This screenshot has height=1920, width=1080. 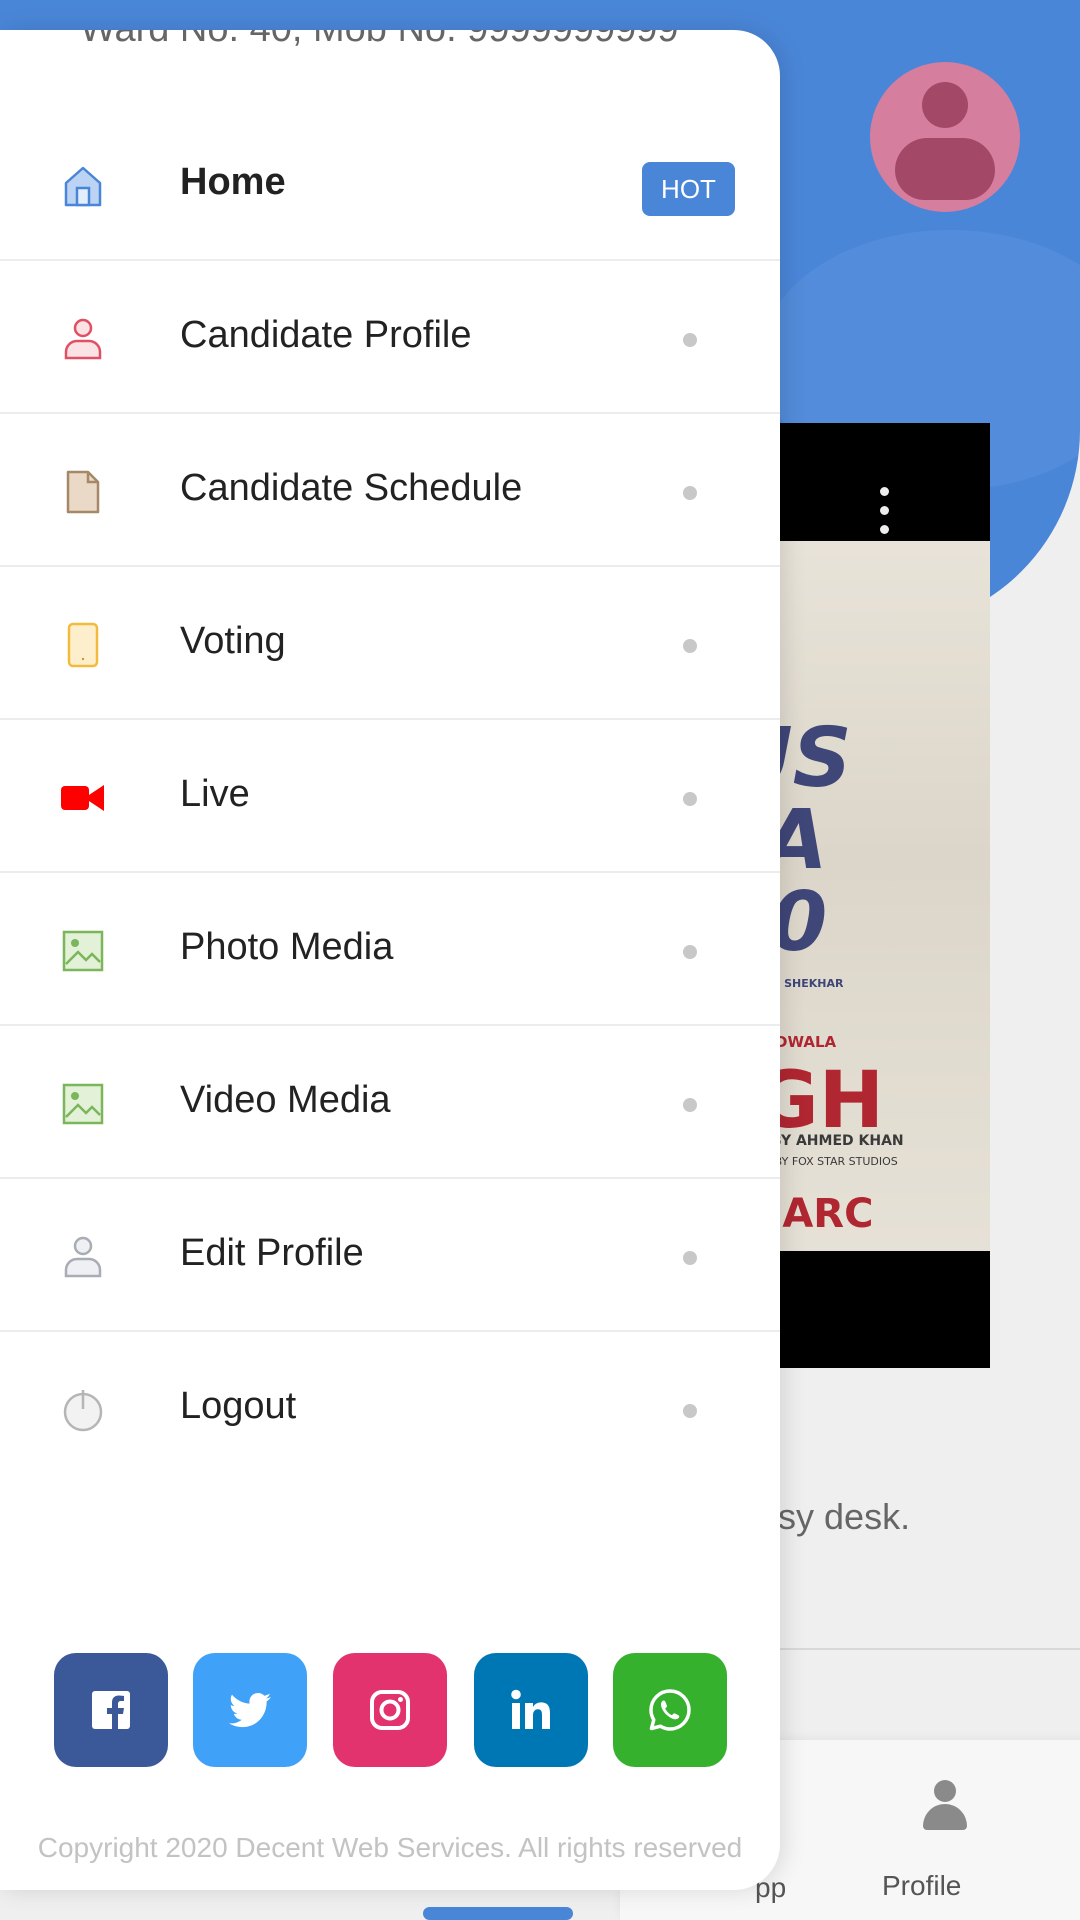 What do you see at coordinates (83, 798) in the screenshot?
I see `video-camera-icon` at bounding box center [83, 798].